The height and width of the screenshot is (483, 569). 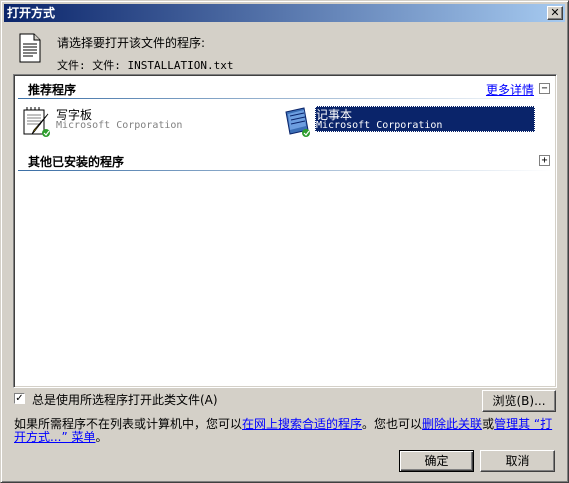 What do you see at coordinates (436, 461) in the screenshot?
I see `ok-button: 确定` at bounding box center [436, 461].